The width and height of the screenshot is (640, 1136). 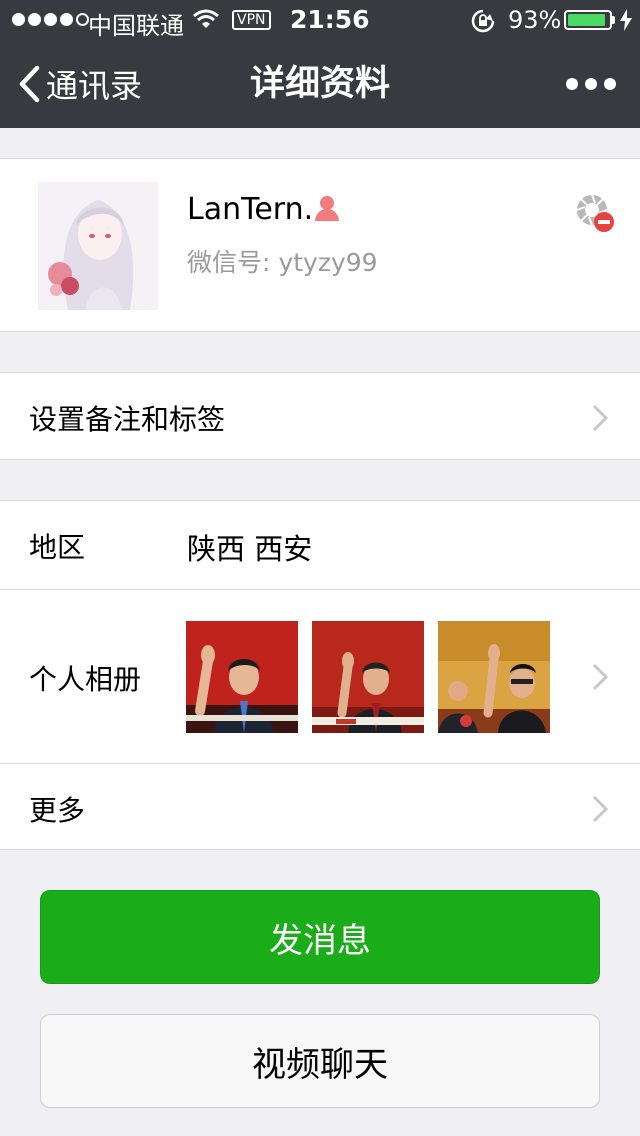 I want to click on wechat-id-value: ytyzy99, so click(x=328, y=262).